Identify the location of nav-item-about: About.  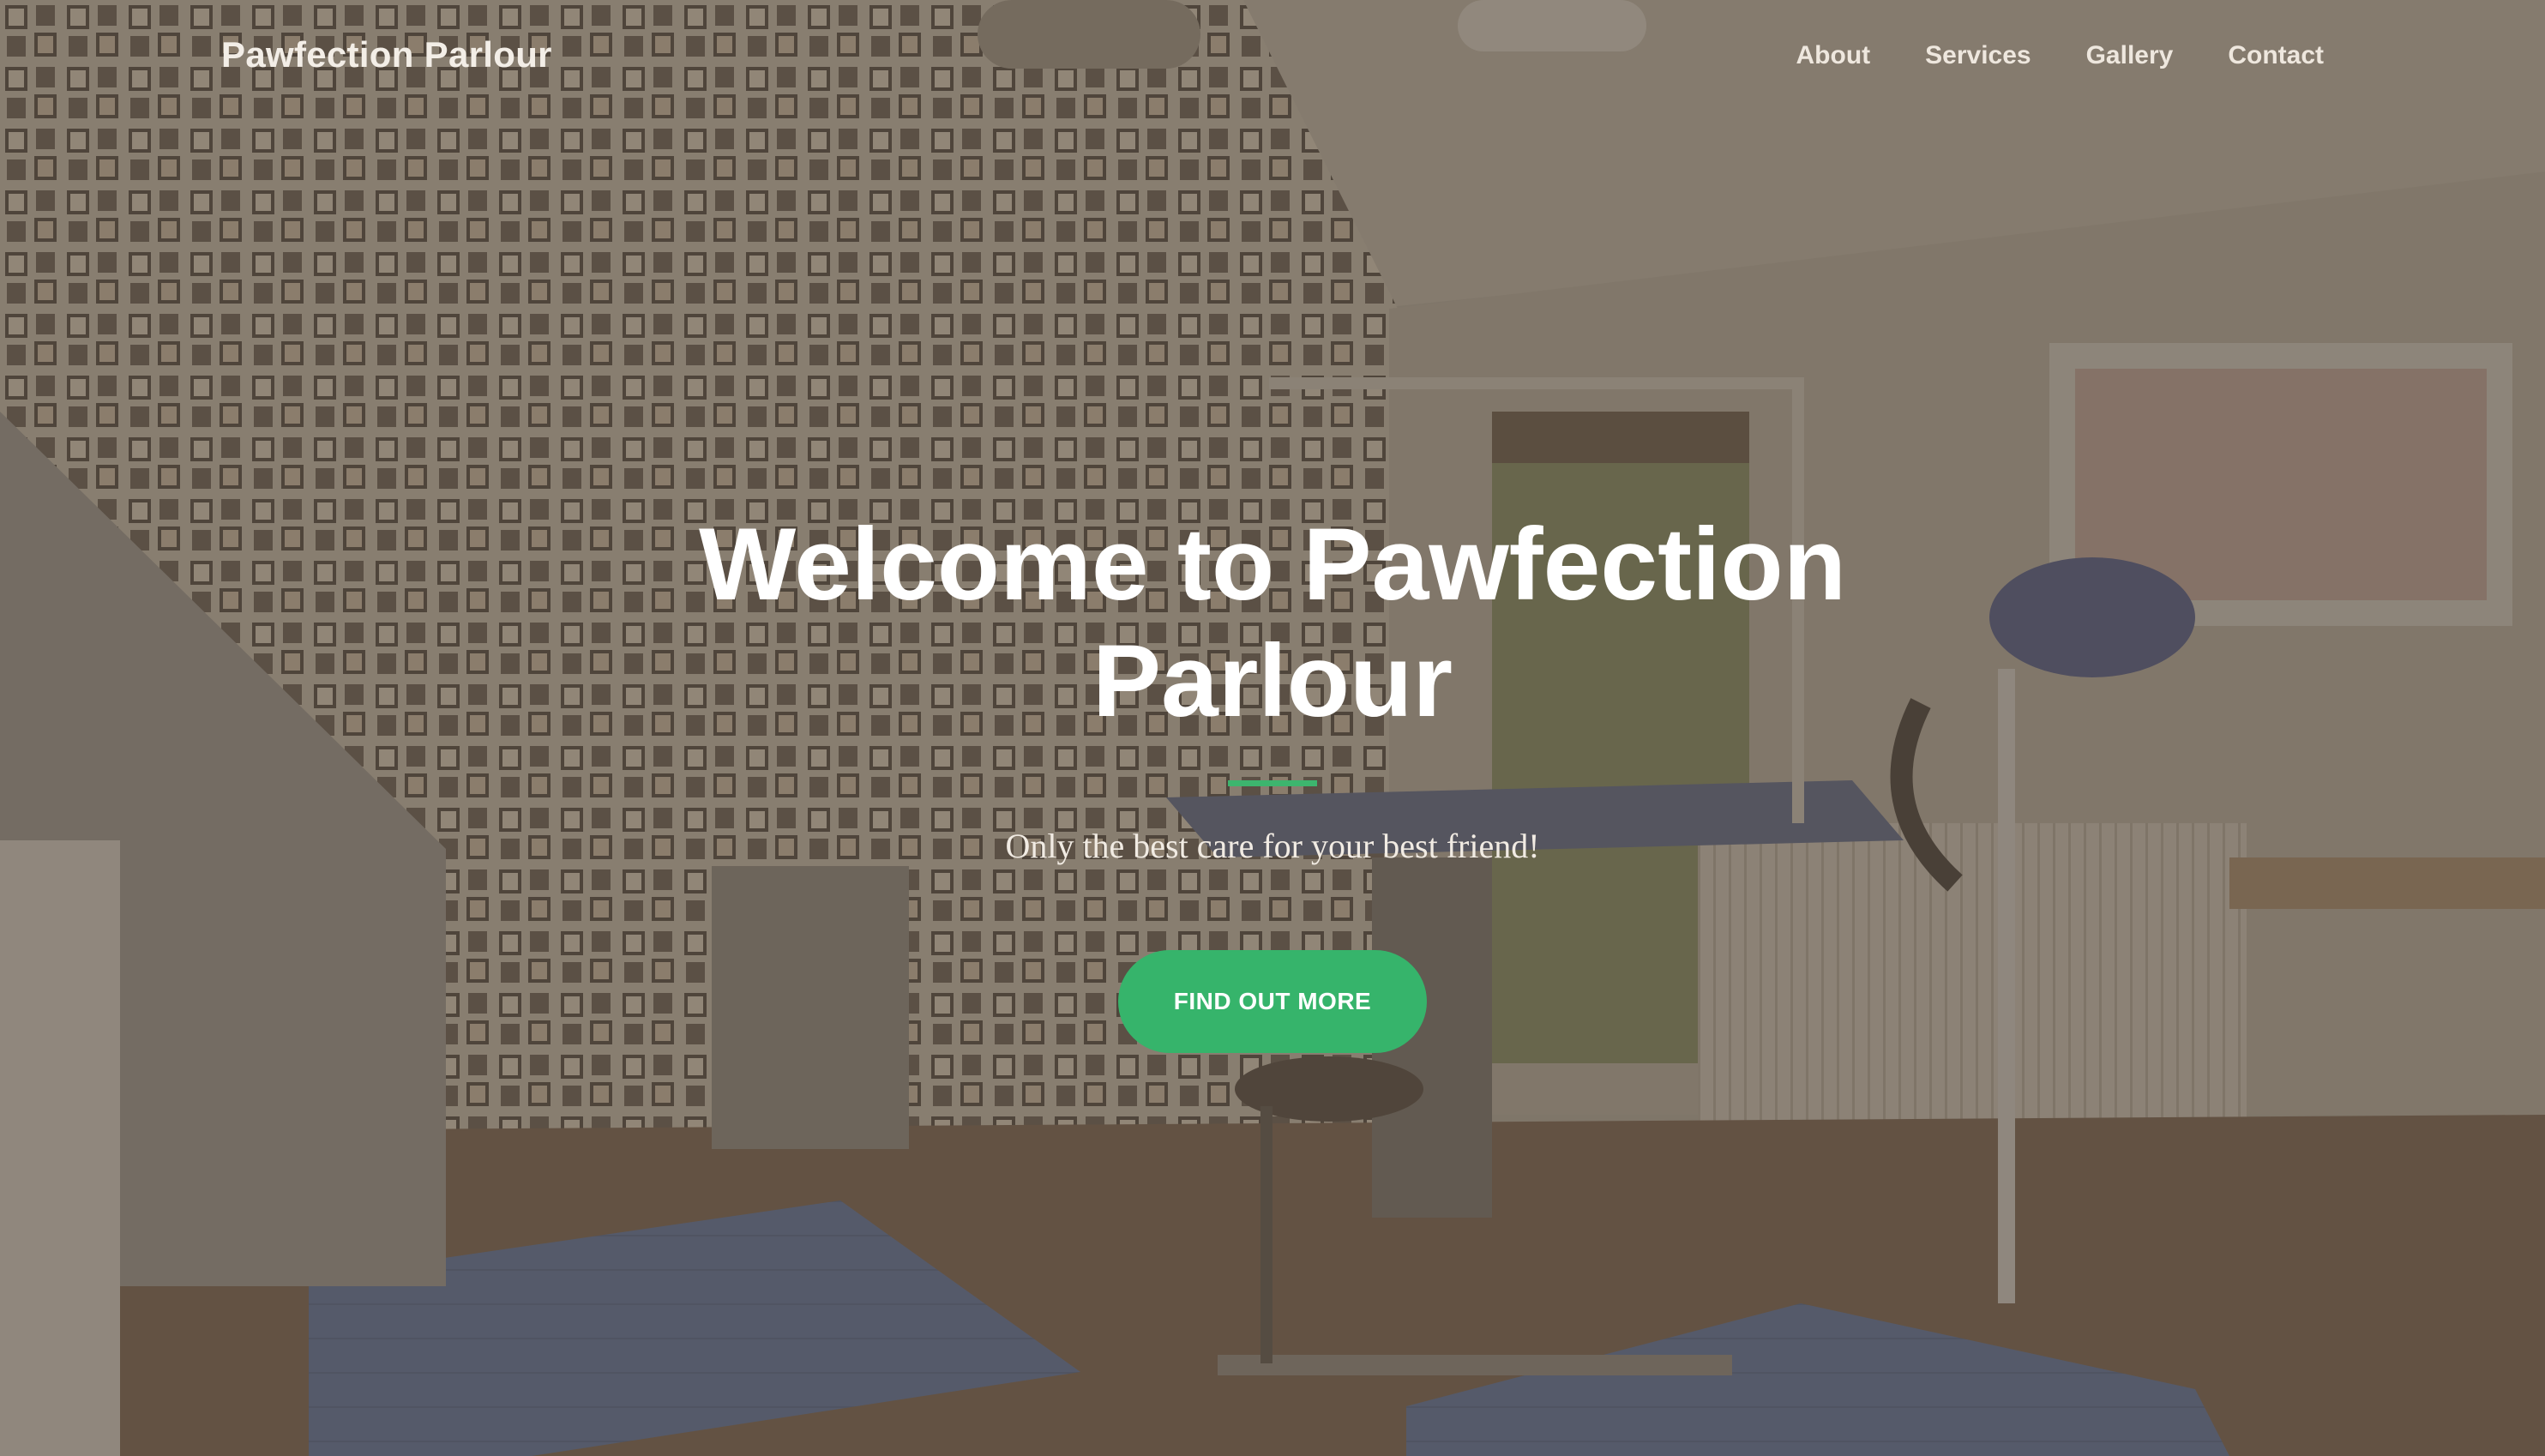
(1834, 55).